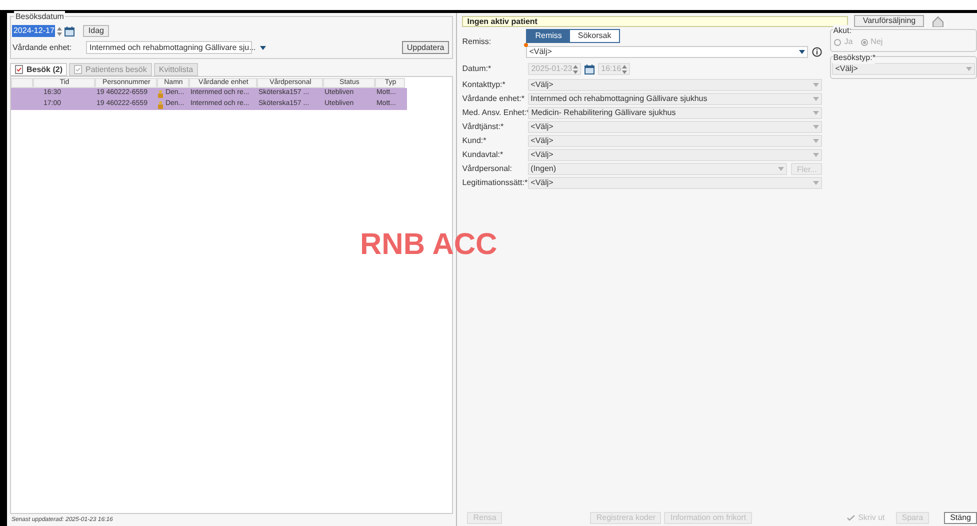 The height and width of the screenshot is (526, 977). I want to click on field-label: Med. Ansv. Enhet:*, so click(495, 113).